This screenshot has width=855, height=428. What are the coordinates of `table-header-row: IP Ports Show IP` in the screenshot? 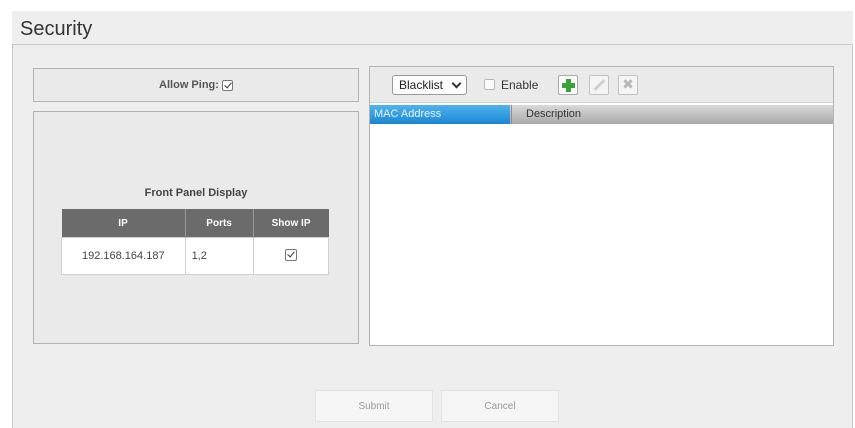 It's located at (195, 223).